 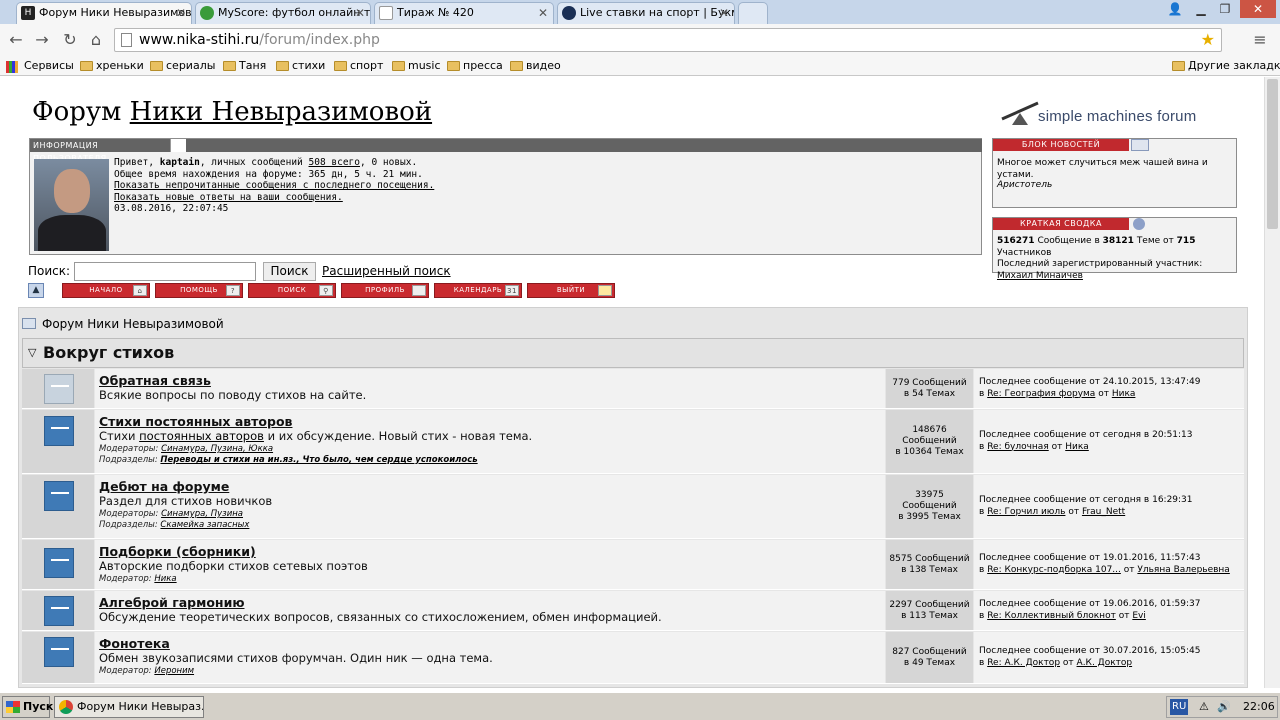 What do you see at coordinates (120, 65) in the screenshot?
I see `bookmark-label: хреньки` at bounding box center [120, 65].